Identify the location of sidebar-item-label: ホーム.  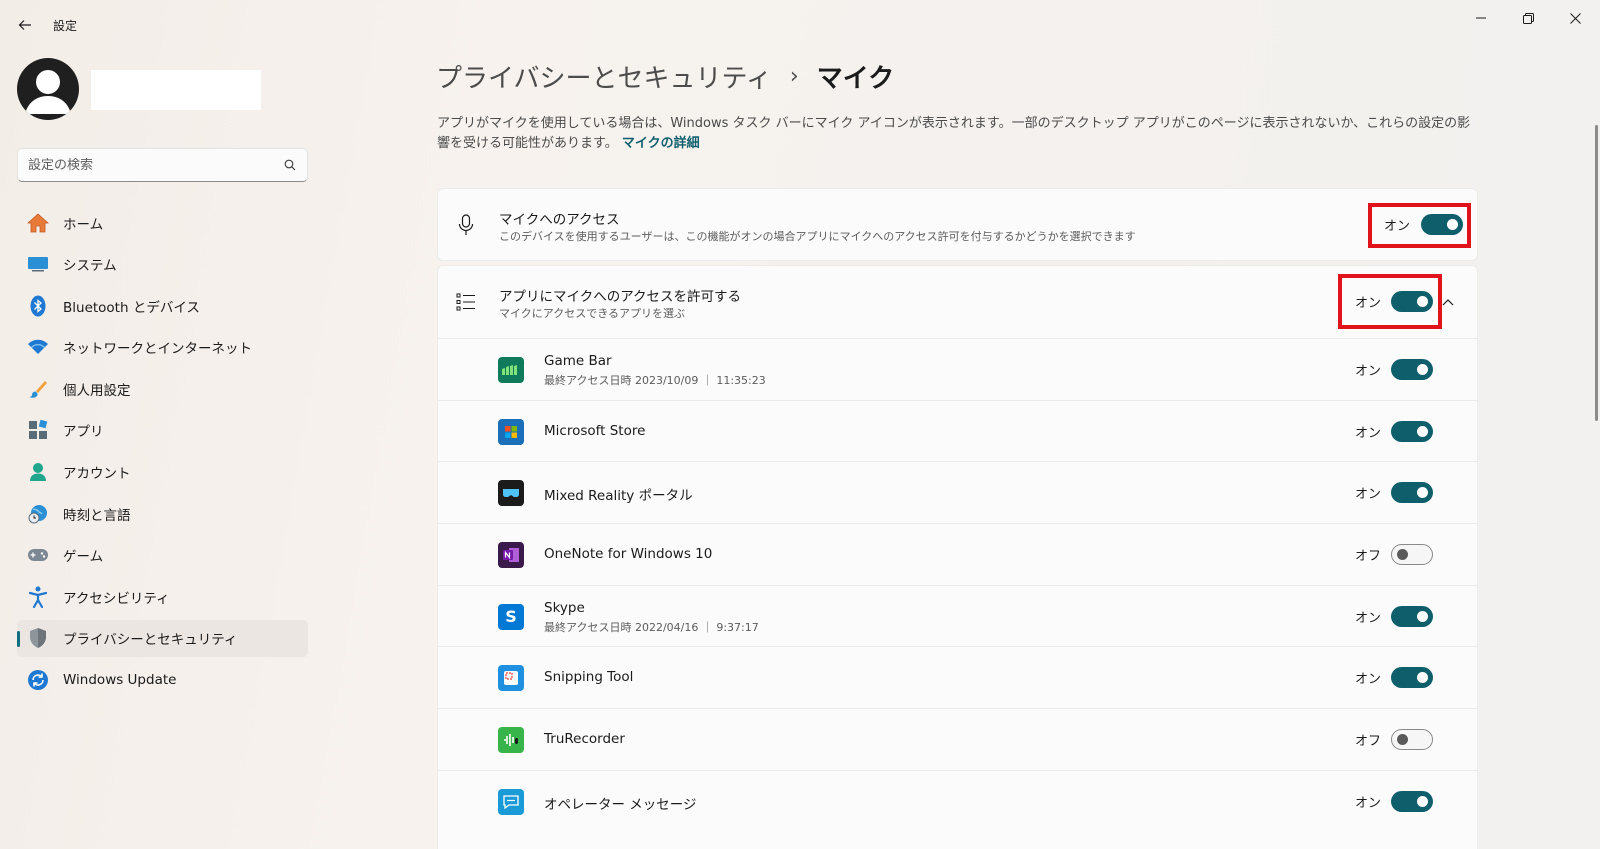
(83, 224).